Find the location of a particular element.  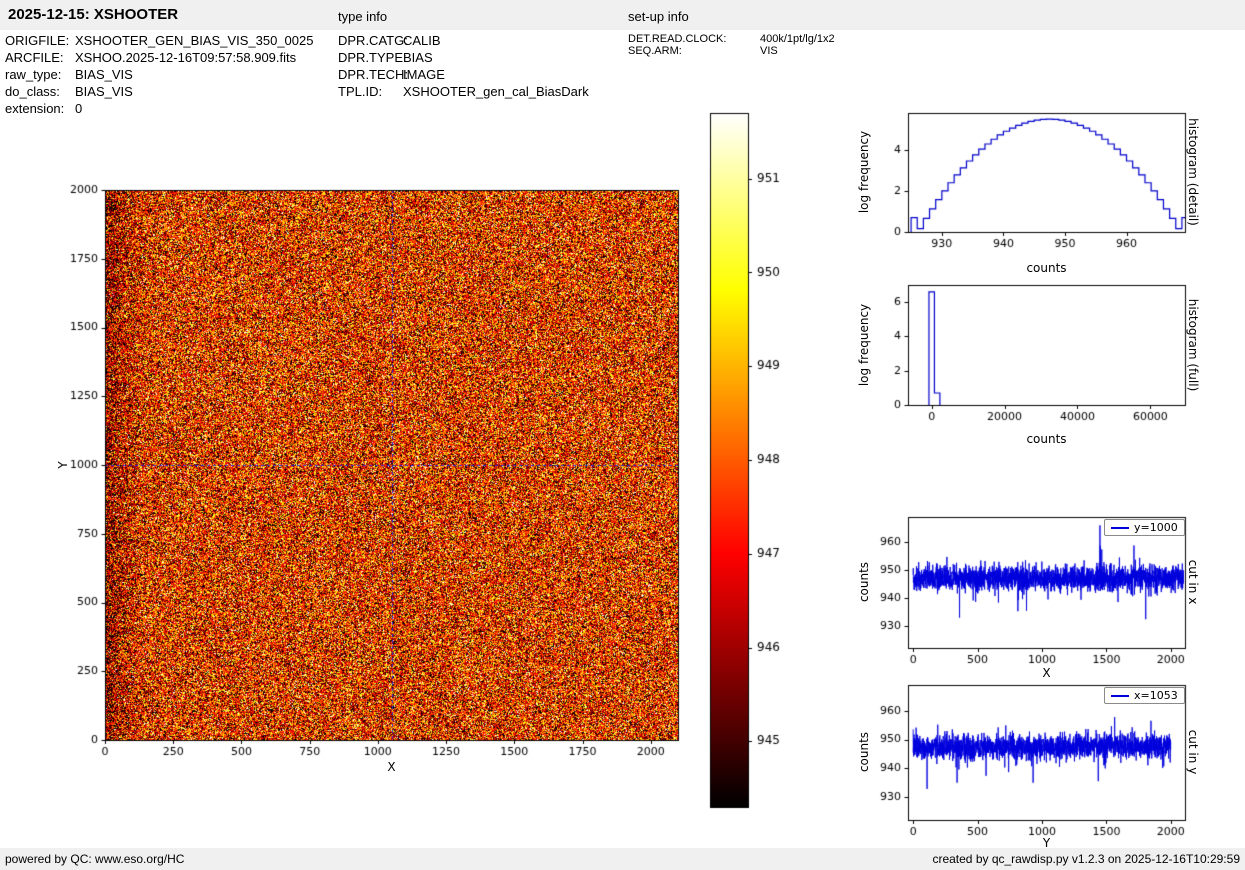

metadata-value: XSHOOTER_gen_cal_BiasDark is located at coordinates (496, 91).